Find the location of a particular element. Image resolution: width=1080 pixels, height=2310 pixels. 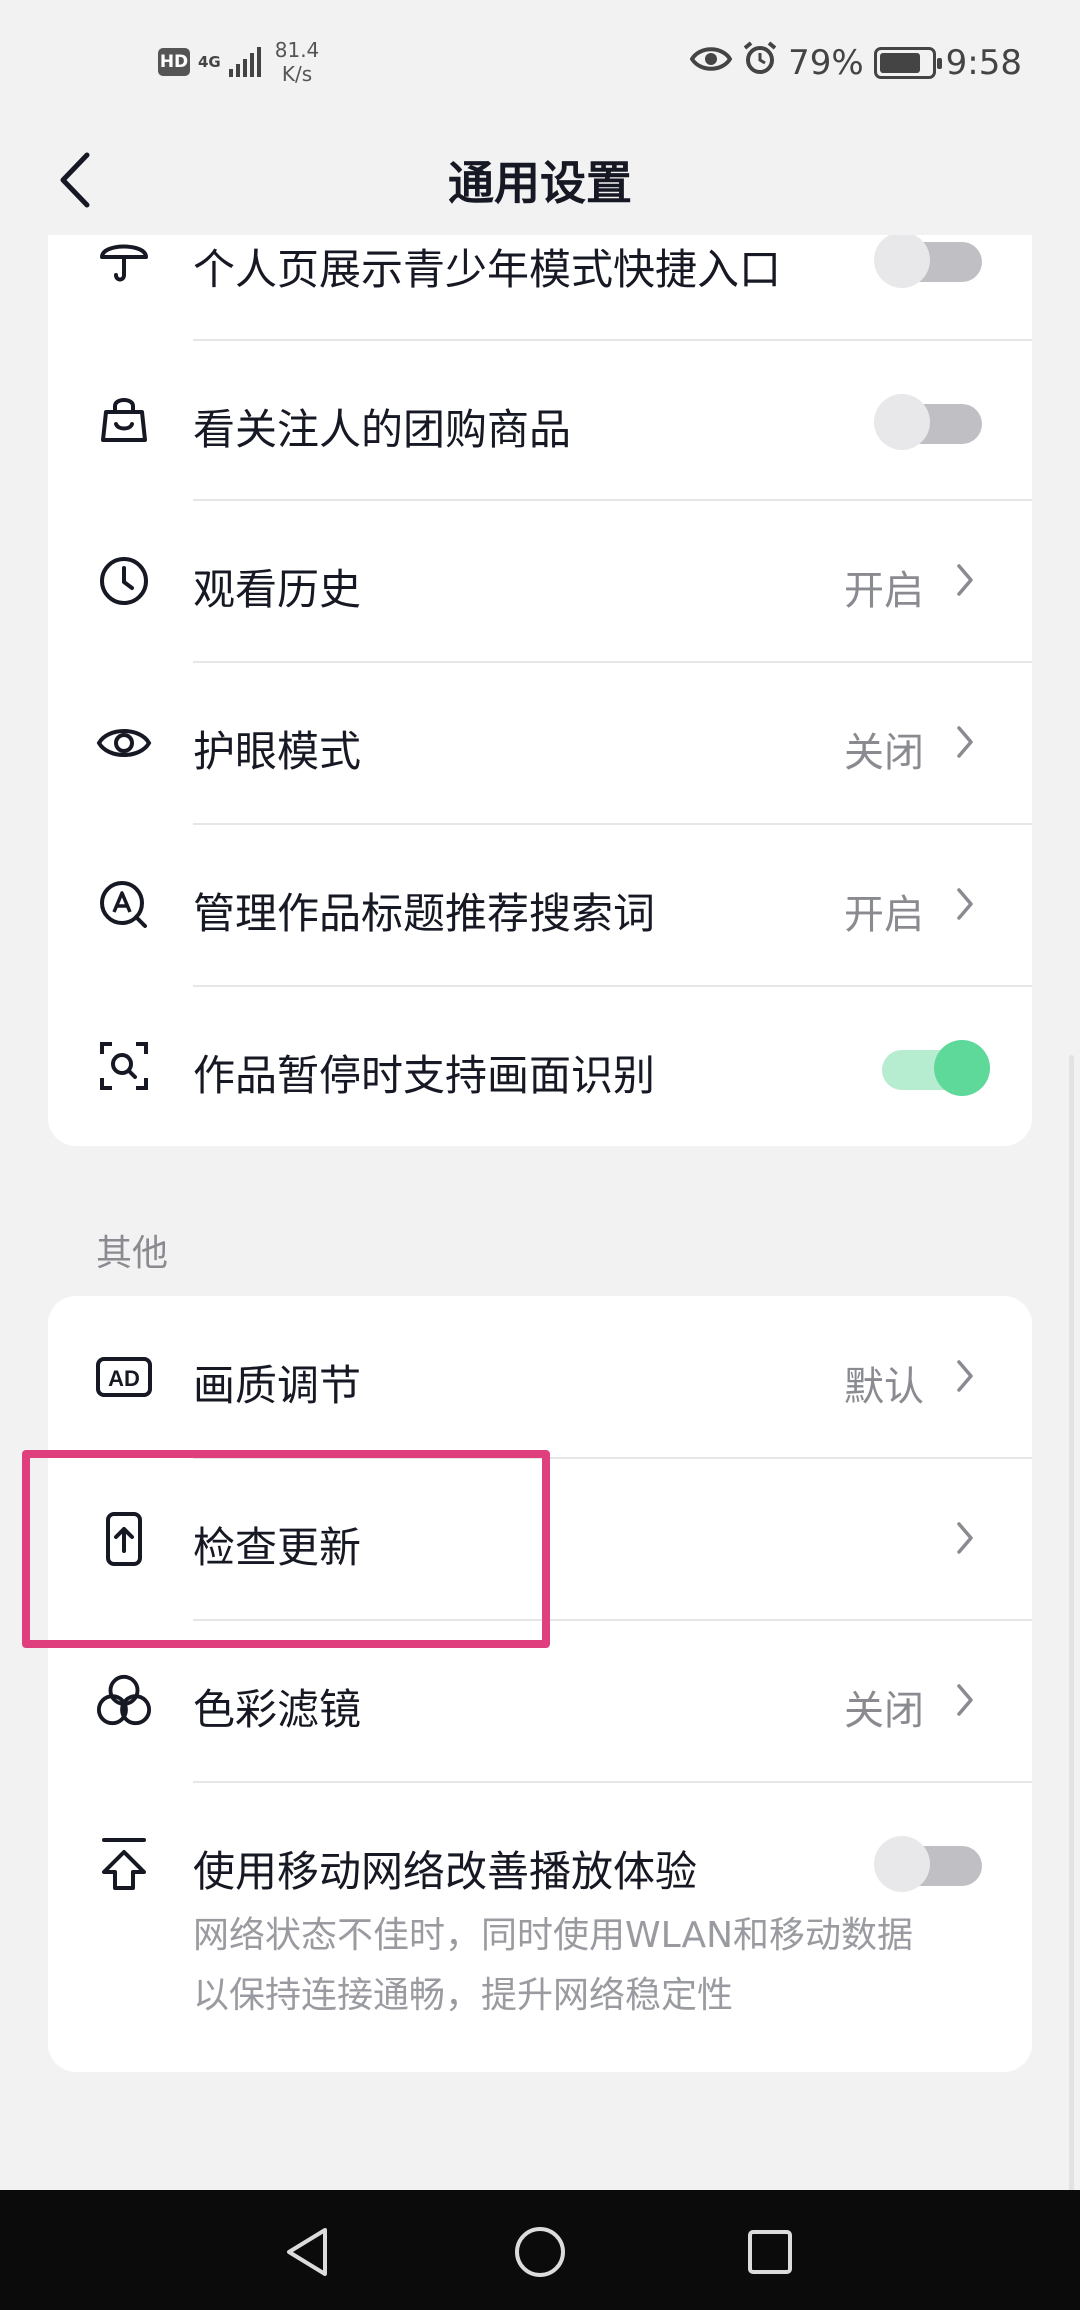

alarm-icon is located at coordinates (760, 62).